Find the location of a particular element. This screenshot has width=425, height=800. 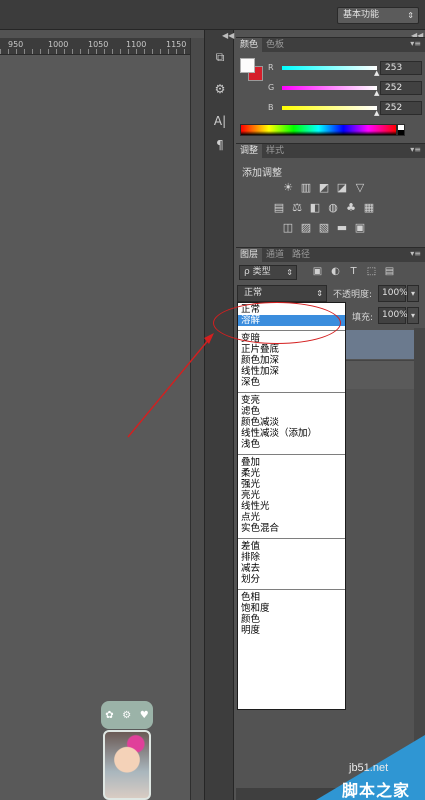

tab-paths: 路径 is located at coordinates (301, 255).